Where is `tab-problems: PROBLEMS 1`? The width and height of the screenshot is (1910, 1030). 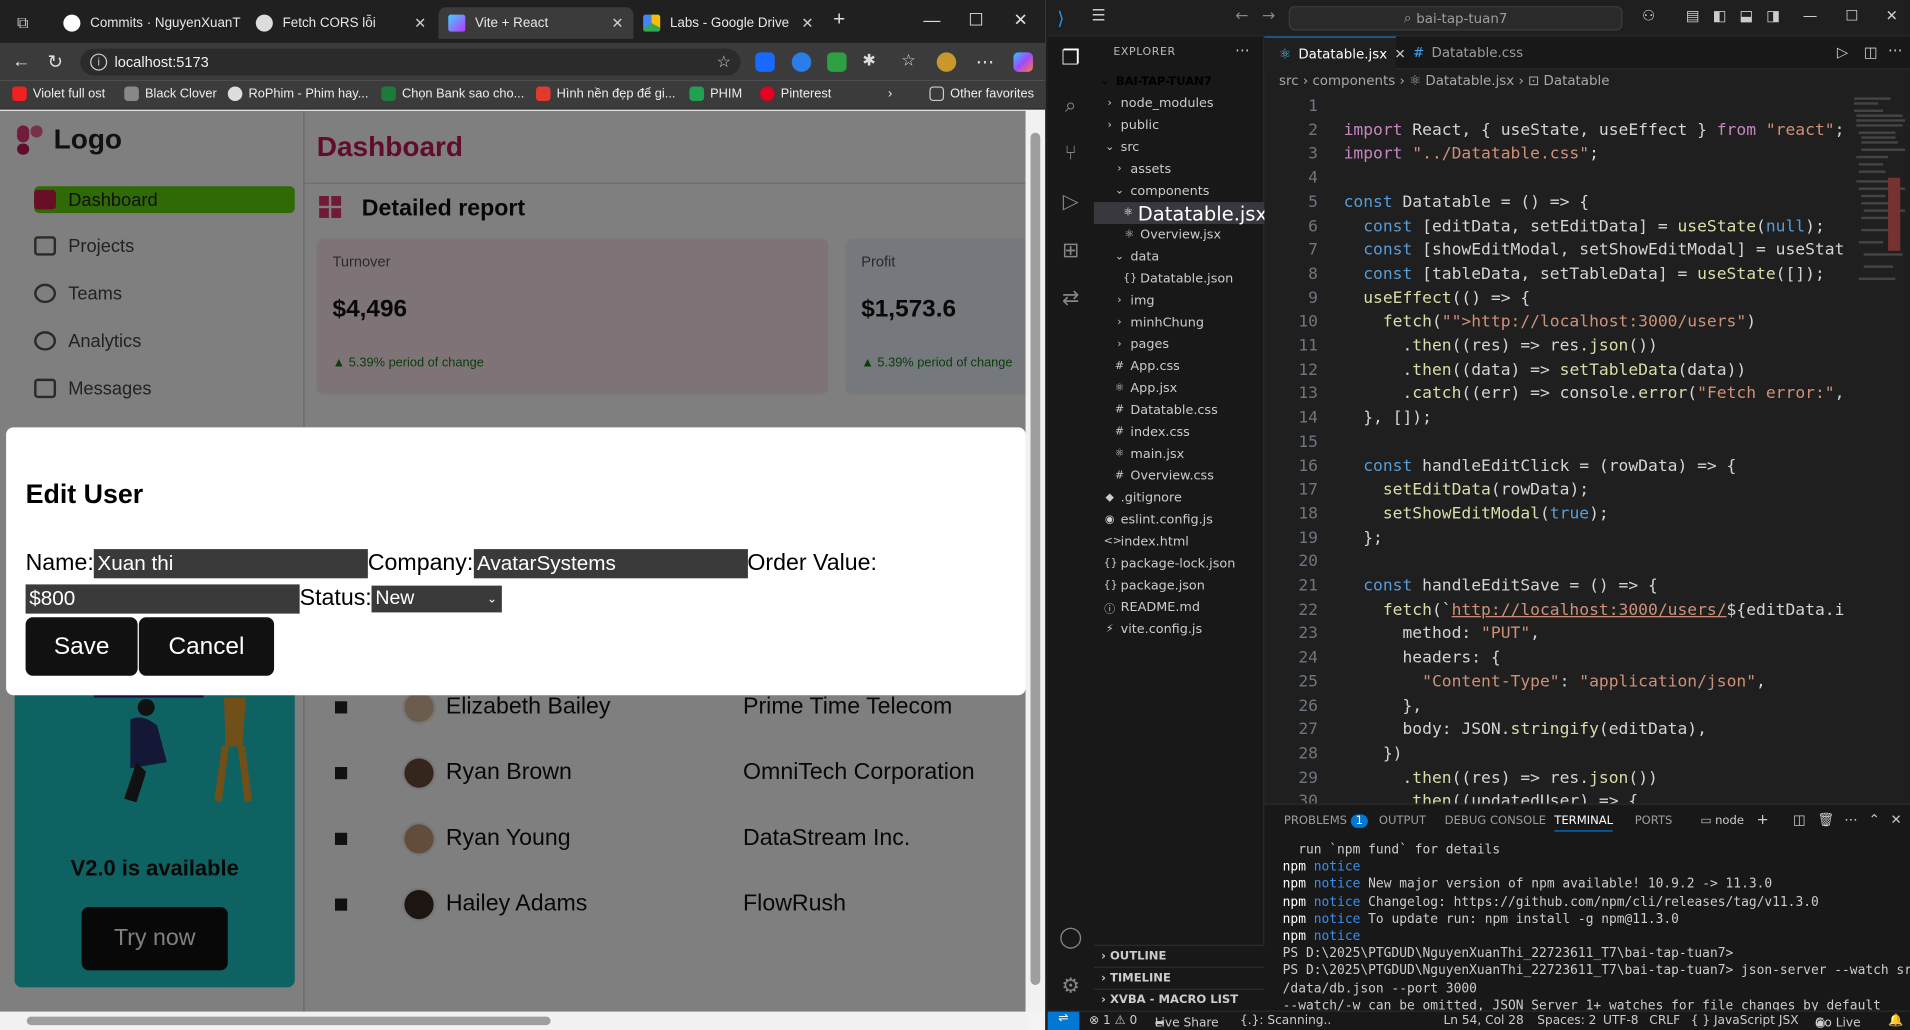 tab-problems: PROBLEMS 1 is located at coordinates (1326, 821).